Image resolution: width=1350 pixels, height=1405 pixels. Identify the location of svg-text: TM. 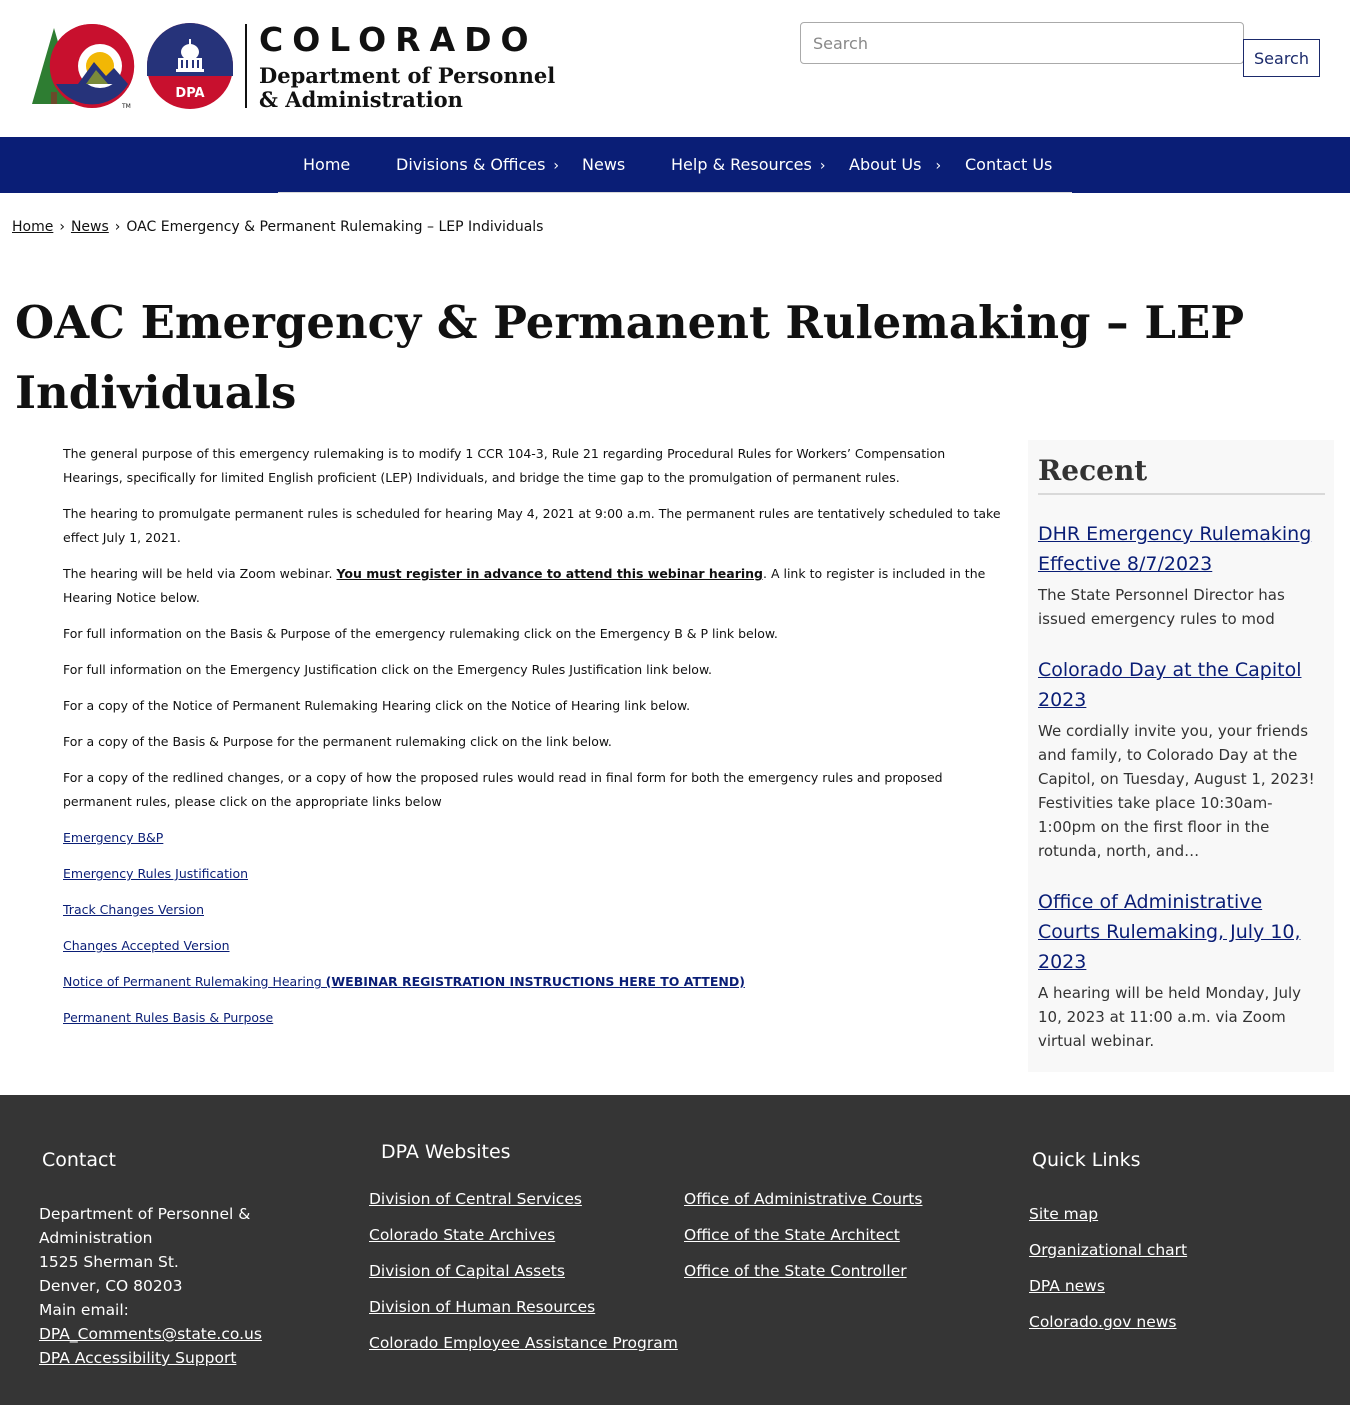
(126, 106).